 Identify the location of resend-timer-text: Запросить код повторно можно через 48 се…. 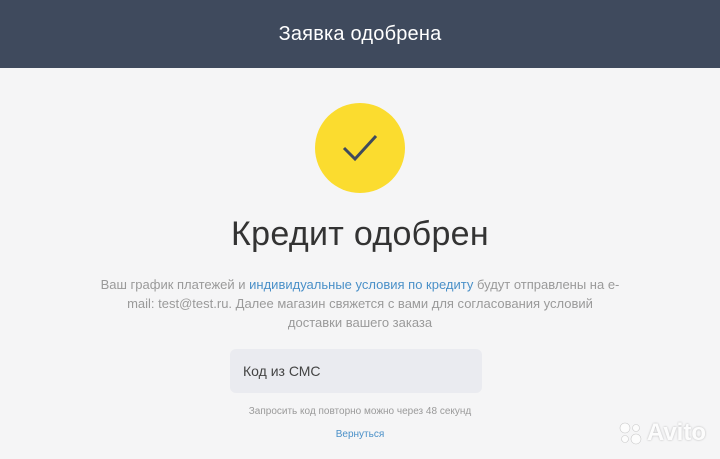
(360, 411).